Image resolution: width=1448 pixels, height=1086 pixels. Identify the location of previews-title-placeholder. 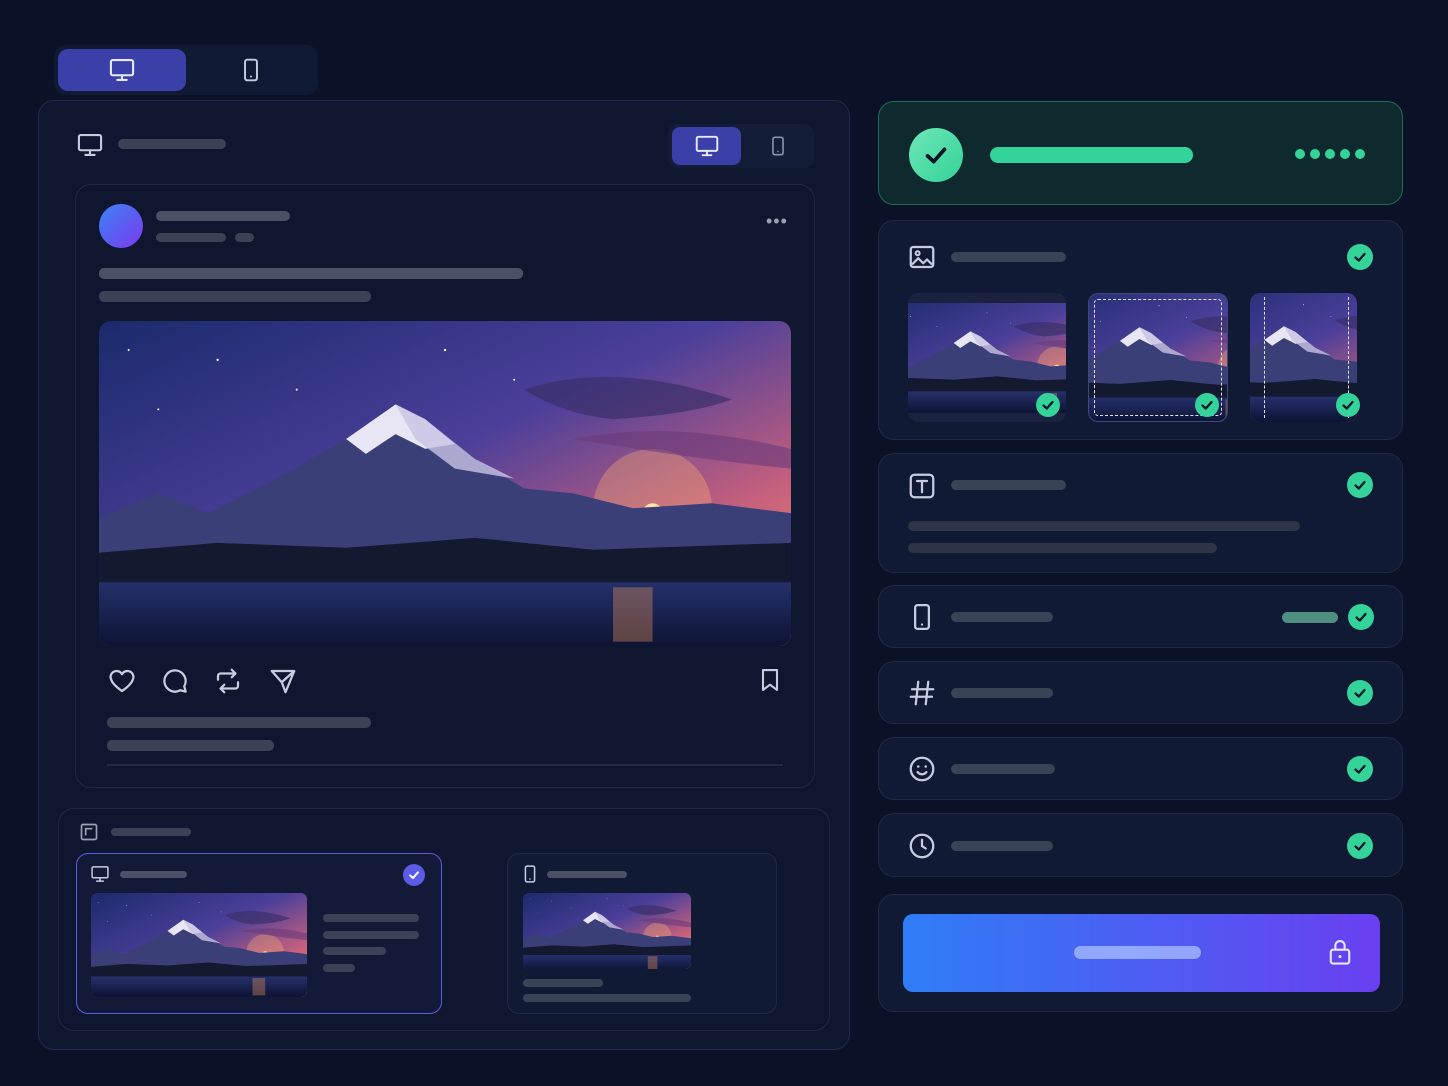
(151, 832).